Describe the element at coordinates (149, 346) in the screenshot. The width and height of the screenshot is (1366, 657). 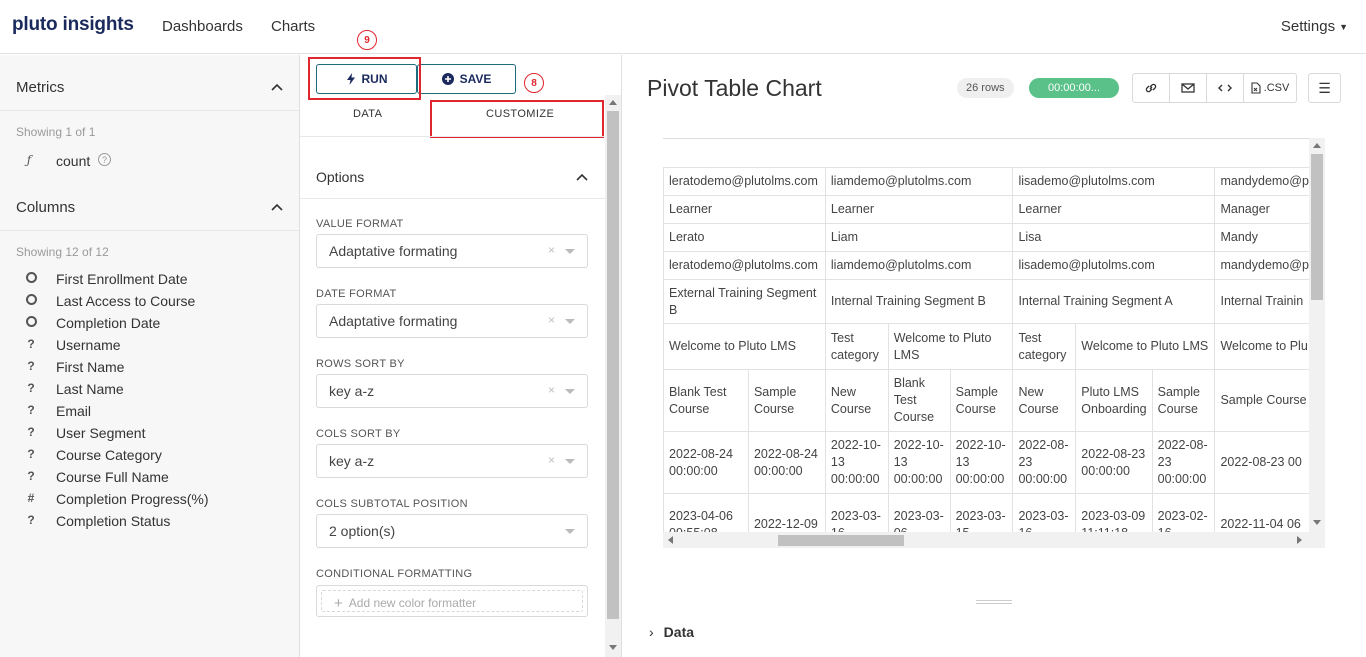
I see `column-item: ? Username` at that location.